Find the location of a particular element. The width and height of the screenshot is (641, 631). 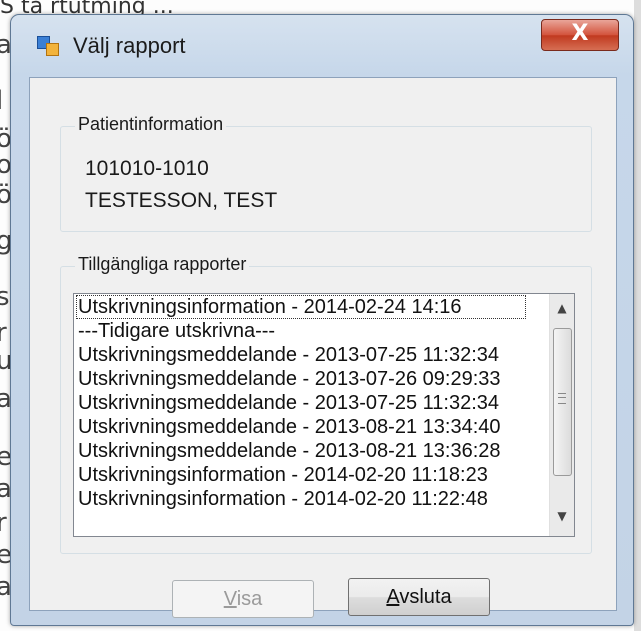

avsluta-label: vsluta is located at coordinates (425, 597).